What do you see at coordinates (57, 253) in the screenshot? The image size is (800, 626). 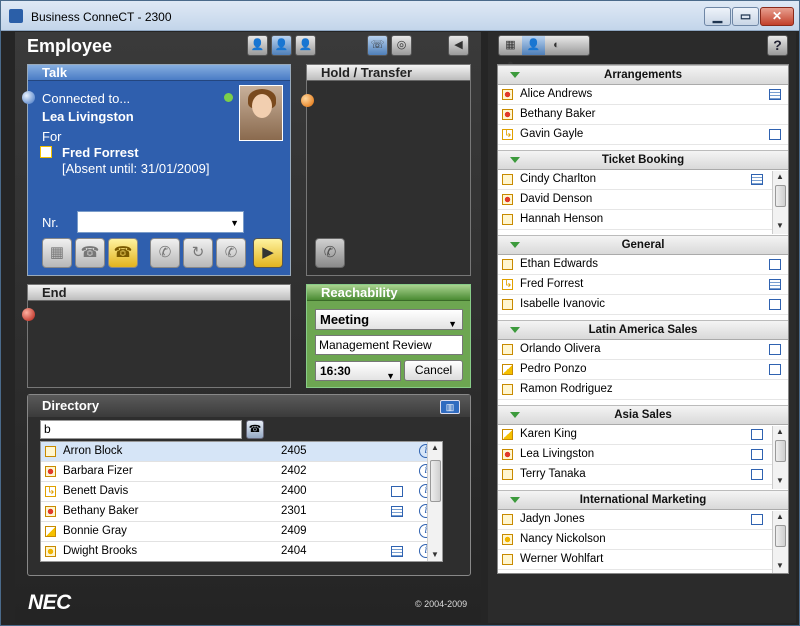 I see `conference-button: ▦` at bounding box center [57, 253].